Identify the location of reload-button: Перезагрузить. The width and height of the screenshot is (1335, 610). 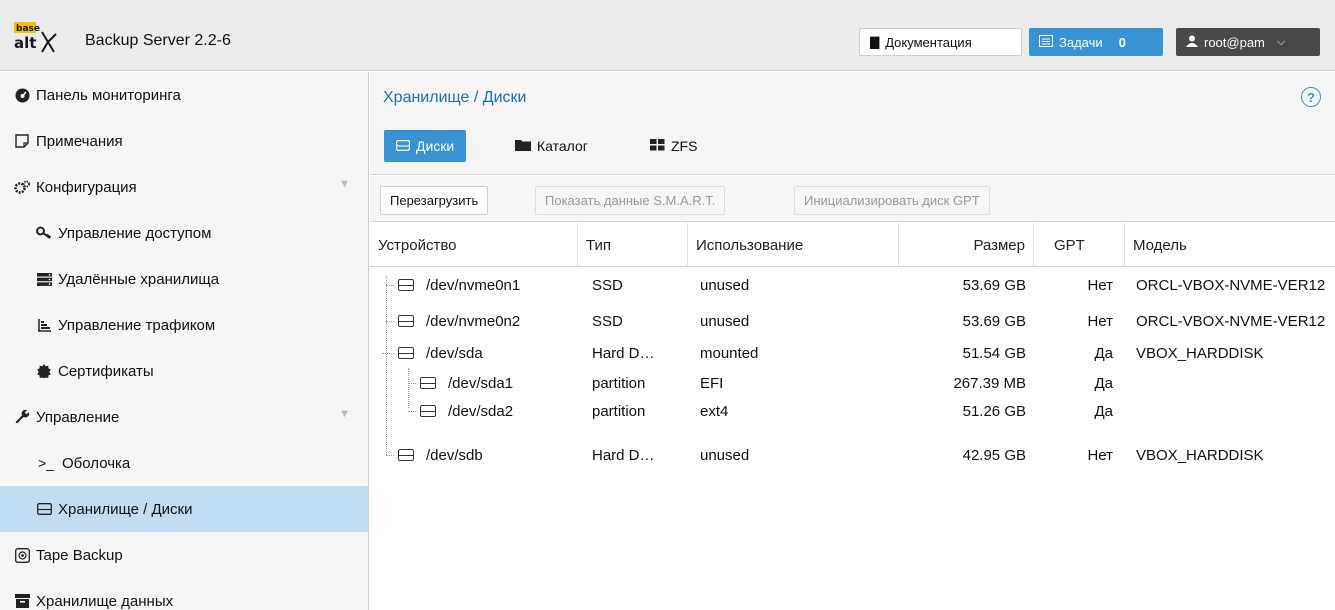
(434, 200).